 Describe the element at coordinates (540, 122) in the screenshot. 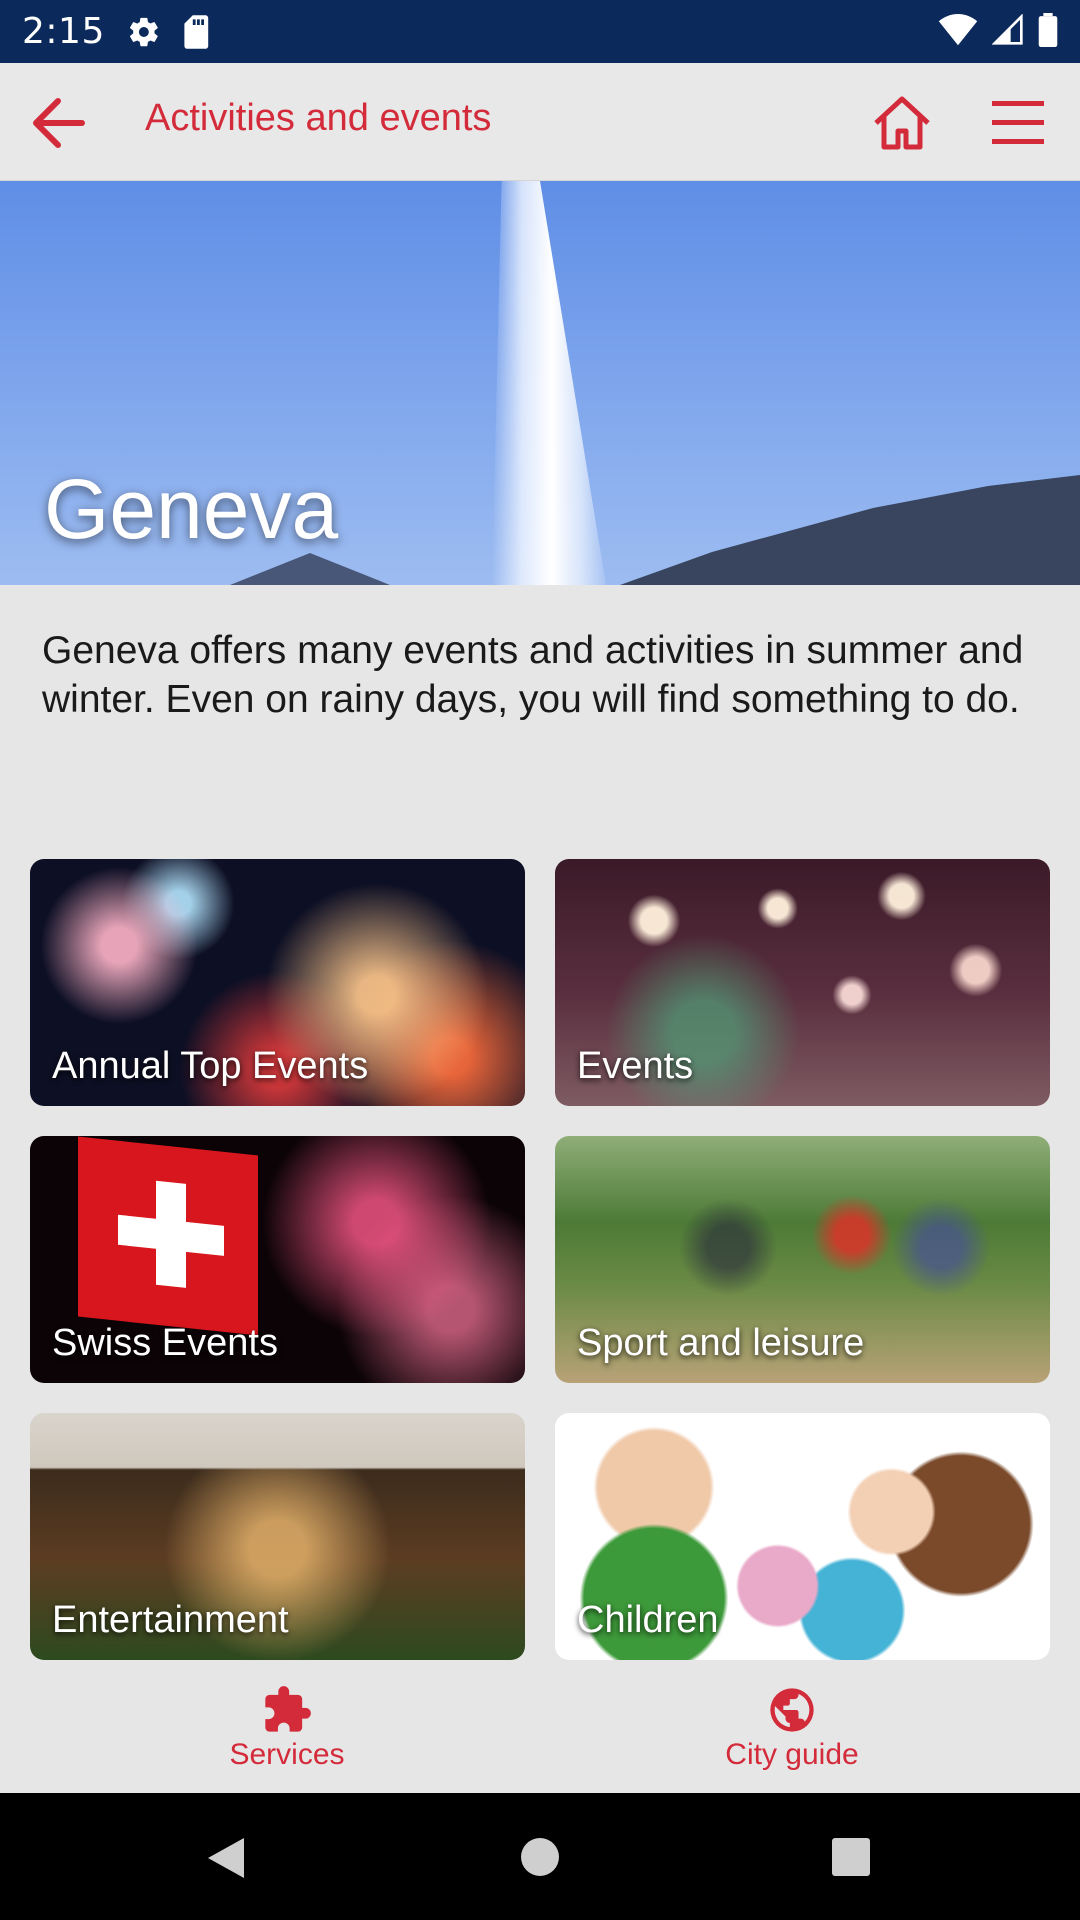

I see `app-bar: Activities and events` at that location.